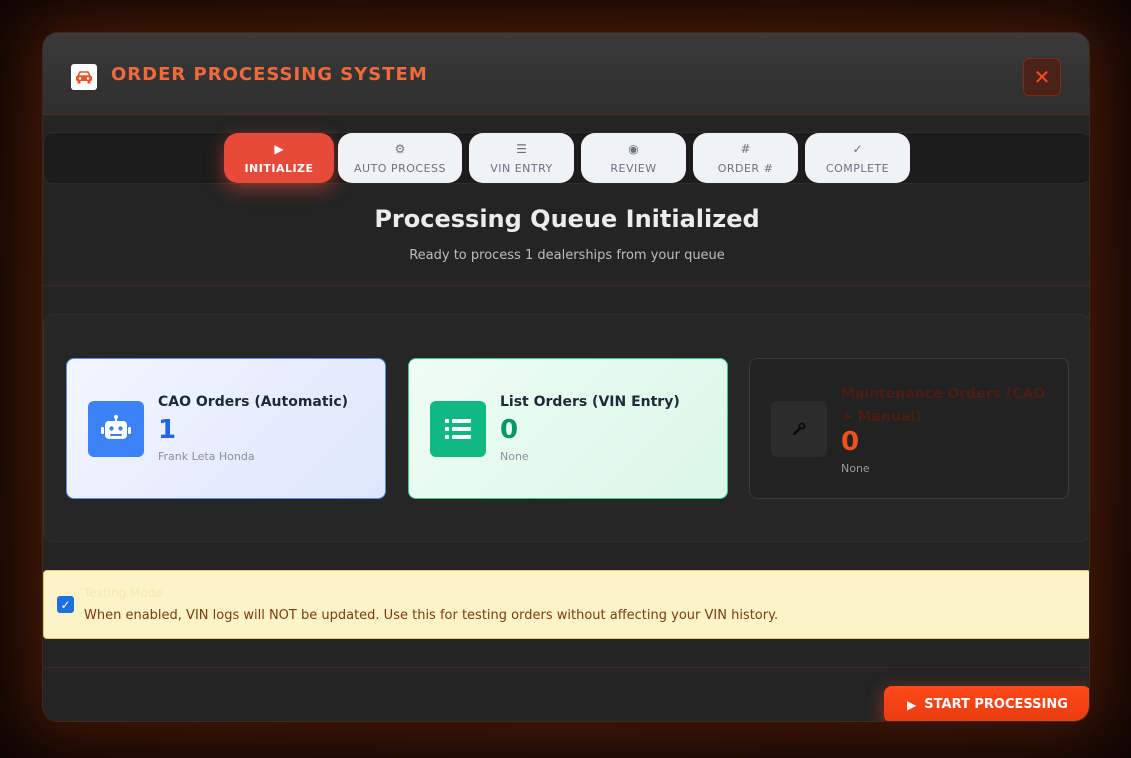 This screenshot has width=1131, height=758. What do you see at coordinates (458, 429) in the screenshot?
I see `list-icon` at bounding box center [458, 429].